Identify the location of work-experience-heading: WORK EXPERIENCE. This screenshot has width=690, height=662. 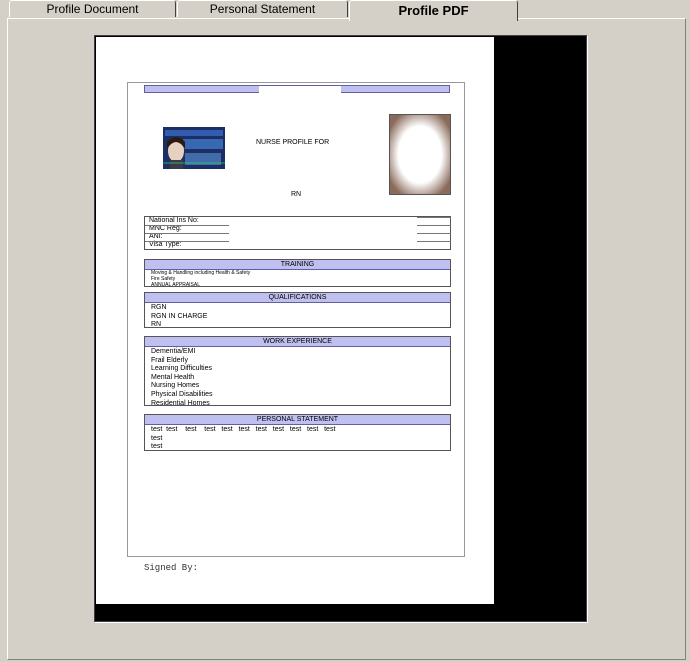
(297, 342).